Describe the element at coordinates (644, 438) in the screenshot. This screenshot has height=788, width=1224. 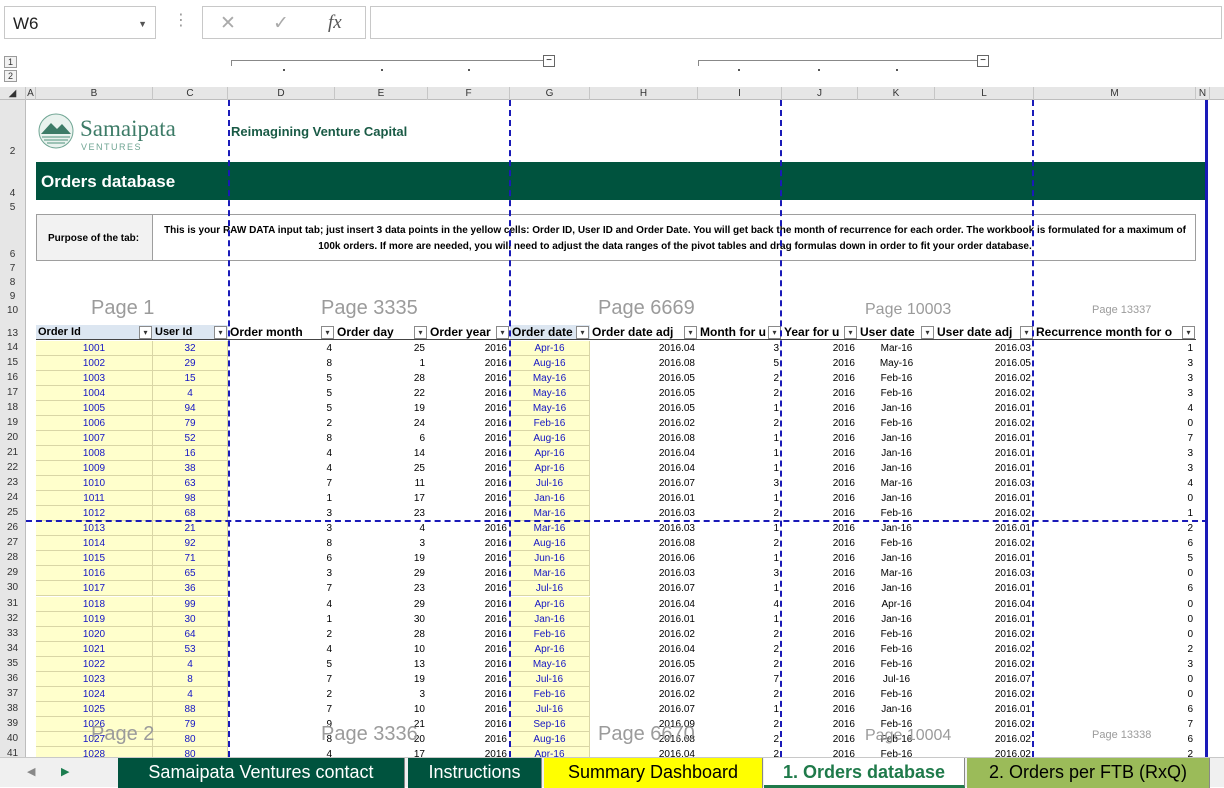
I see `table-cell: 2016.08` at that location.